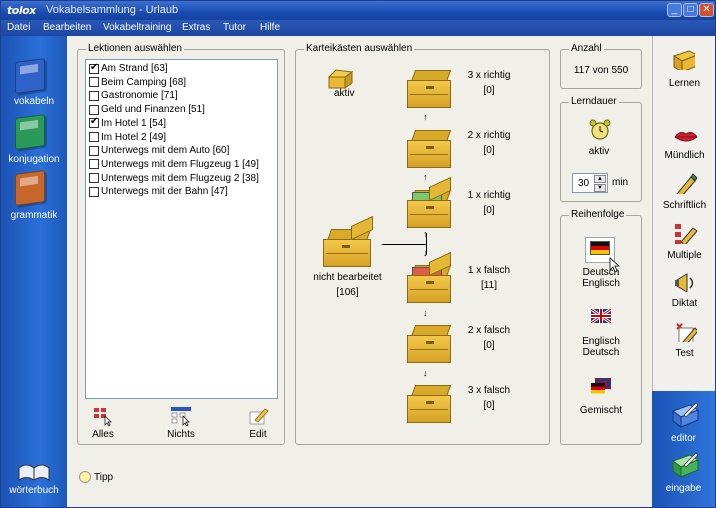 The image size is (716, 508). What do you see at coordinates (234, 27) in the screenshot?
I see `menu-tutor: Tutor` at bounding box center [234, 27].